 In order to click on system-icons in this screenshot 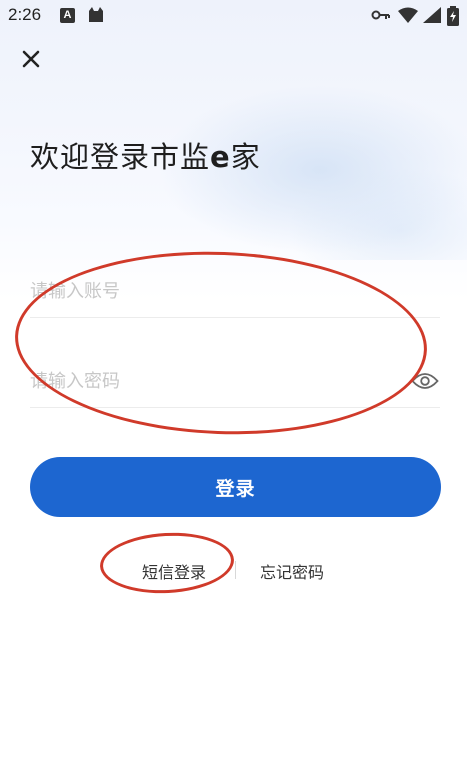, I will do `click(417, 16)`.